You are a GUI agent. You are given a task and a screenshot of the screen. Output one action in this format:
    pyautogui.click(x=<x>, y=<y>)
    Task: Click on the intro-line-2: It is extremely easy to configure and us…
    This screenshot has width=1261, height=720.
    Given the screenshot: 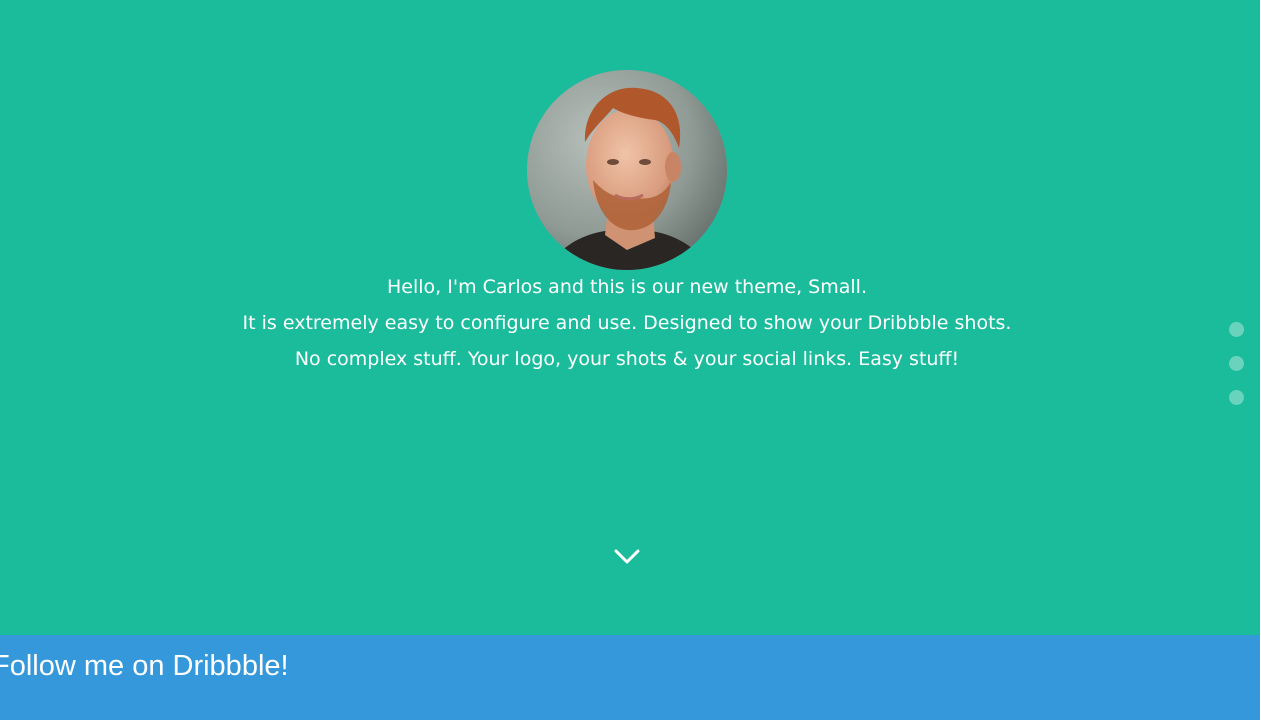 What is the action you would take?
    pyautogui.click(x=627, y=323)
    